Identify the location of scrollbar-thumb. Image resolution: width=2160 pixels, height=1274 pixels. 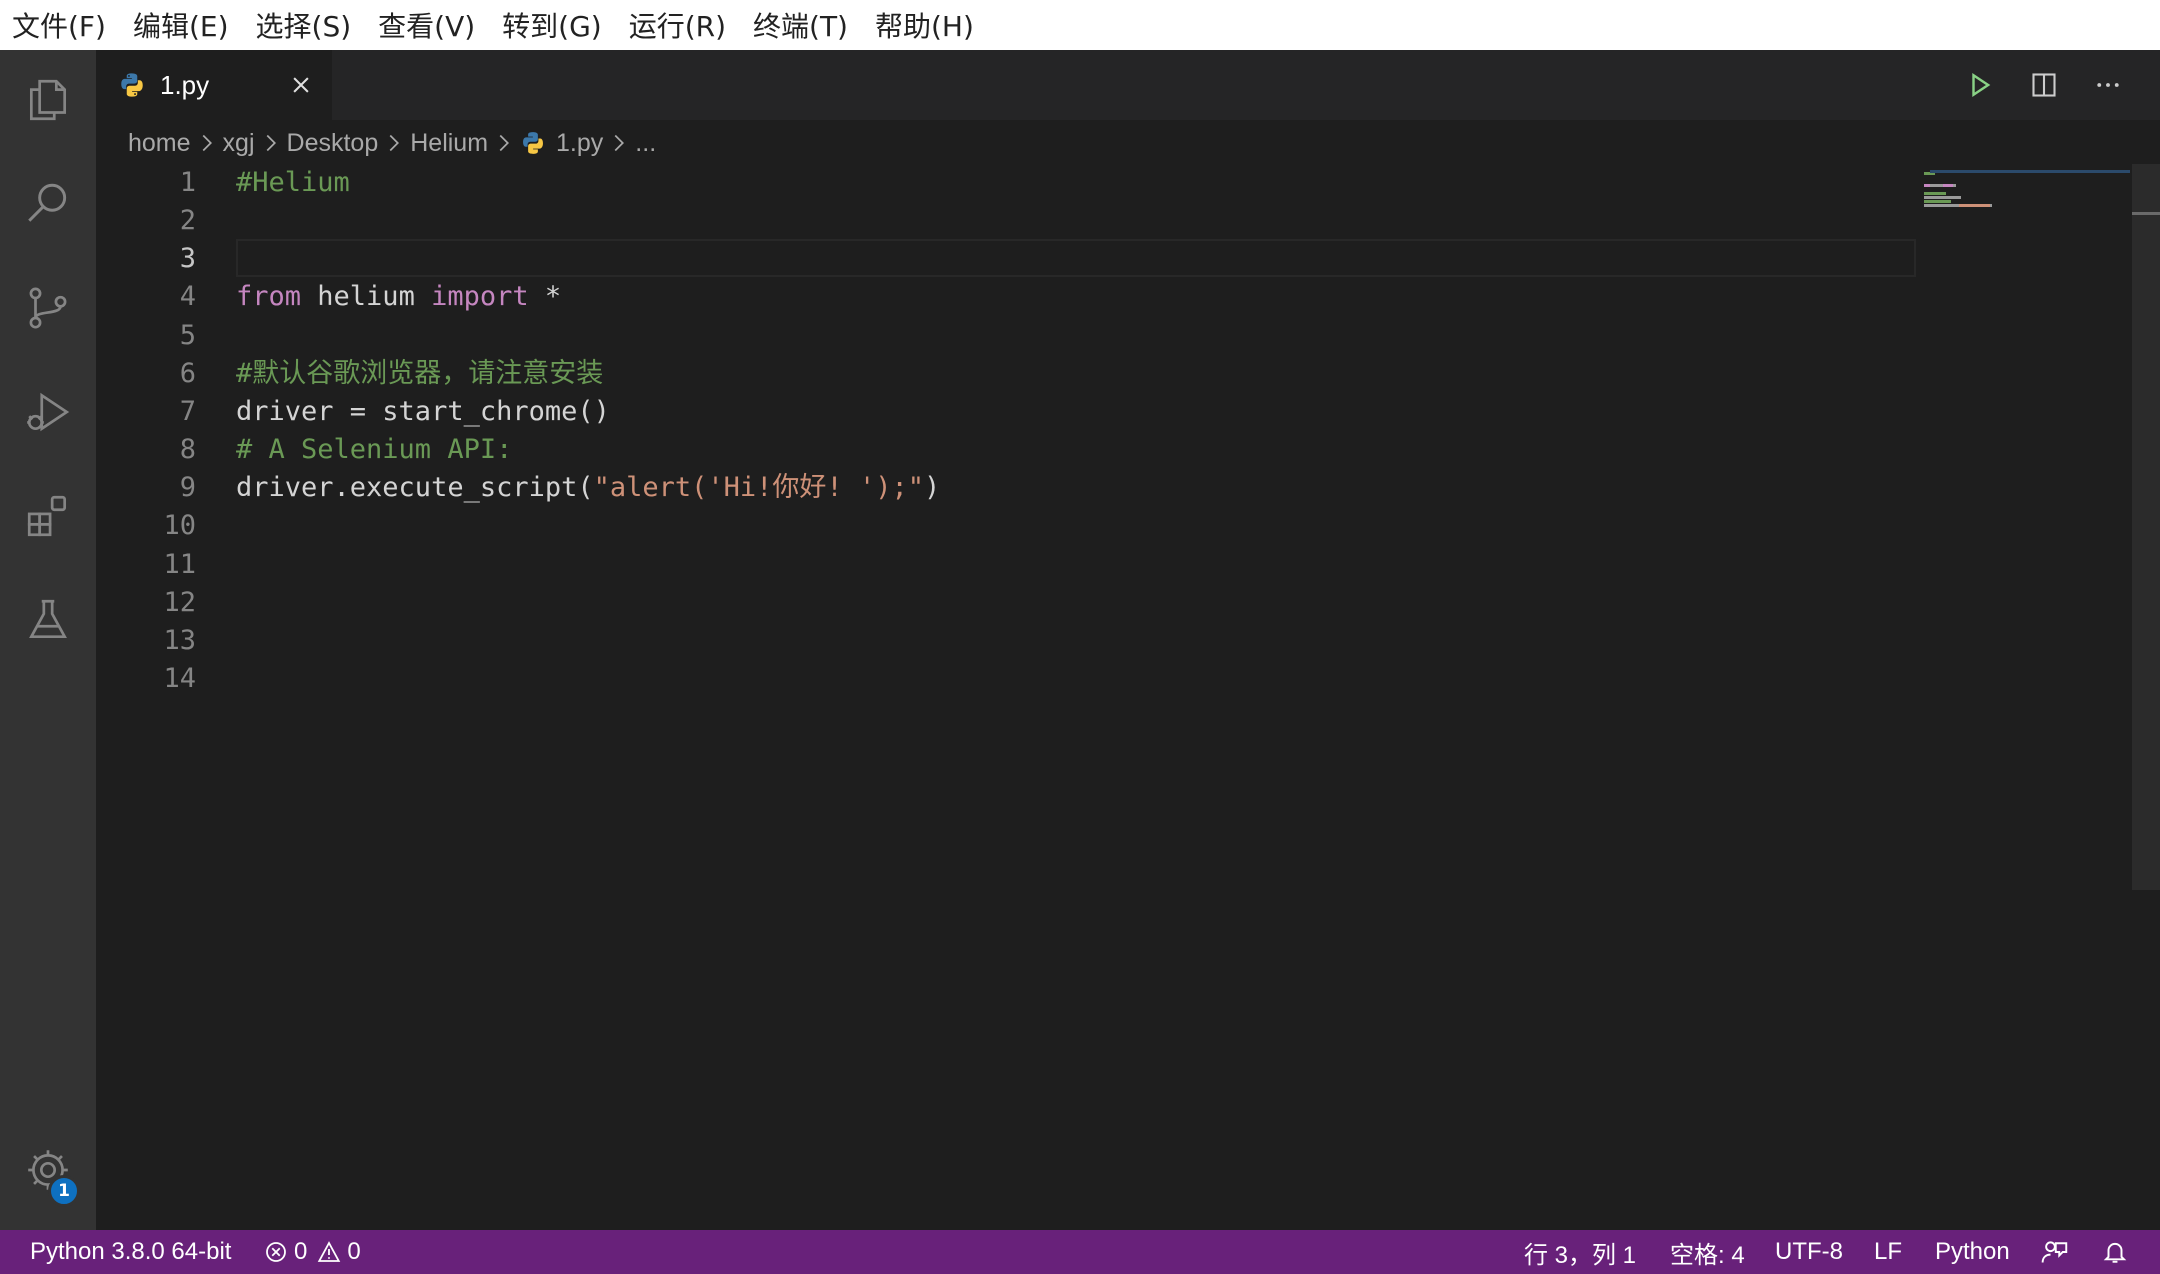
(2146, 527).